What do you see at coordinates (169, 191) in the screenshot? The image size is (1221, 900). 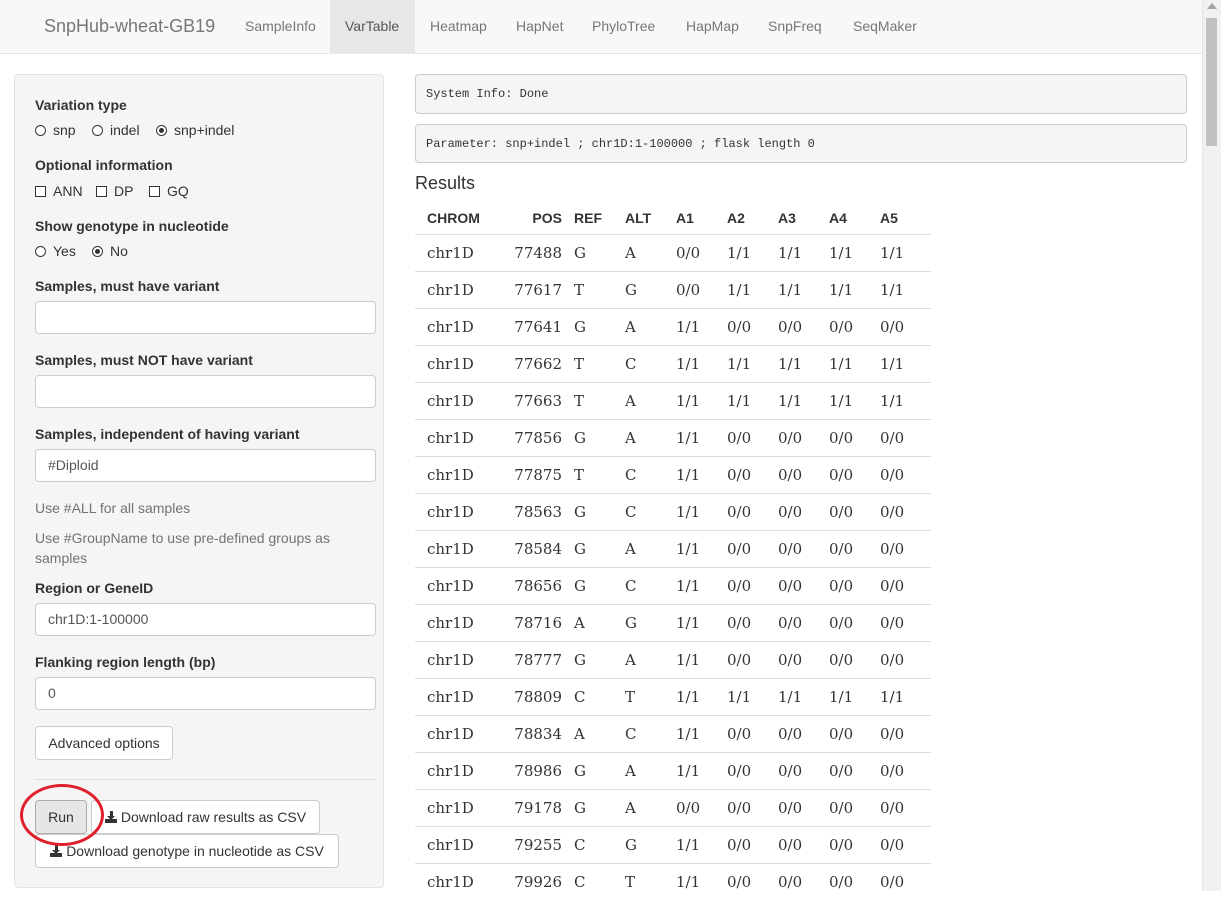 I see `checkbox-gq: GQ` at bounding box center [169, 191].